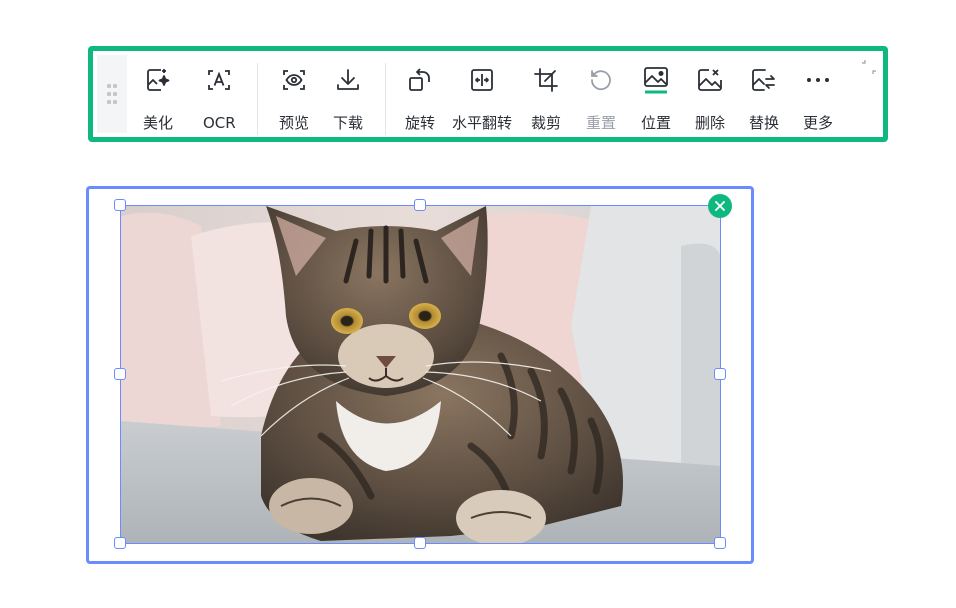  Describe the element at coordinates (420, 543) in the screenshot. I see `resize-handle-bottom` at that location.